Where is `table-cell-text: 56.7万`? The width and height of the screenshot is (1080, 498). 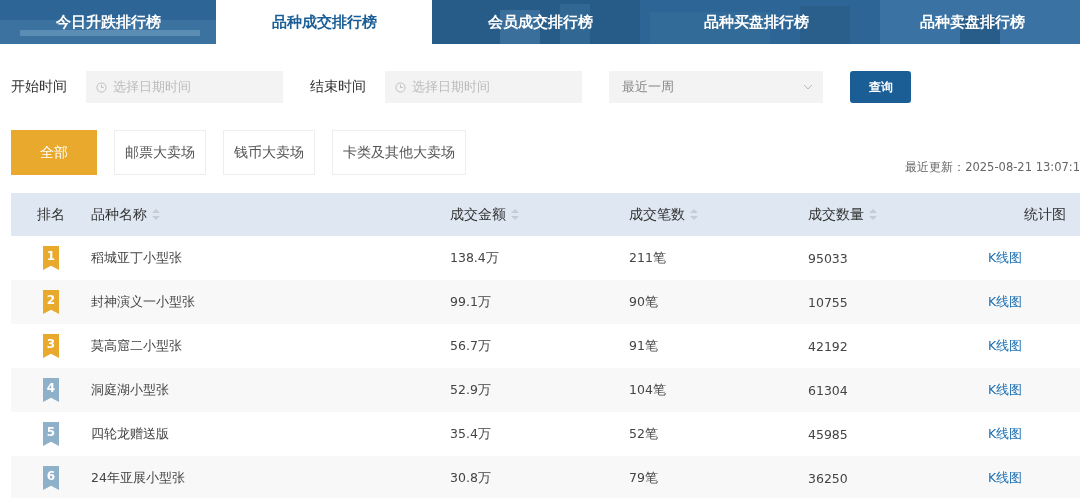
table-cell-text: 56.7万 is located at coordinates (471, 346).